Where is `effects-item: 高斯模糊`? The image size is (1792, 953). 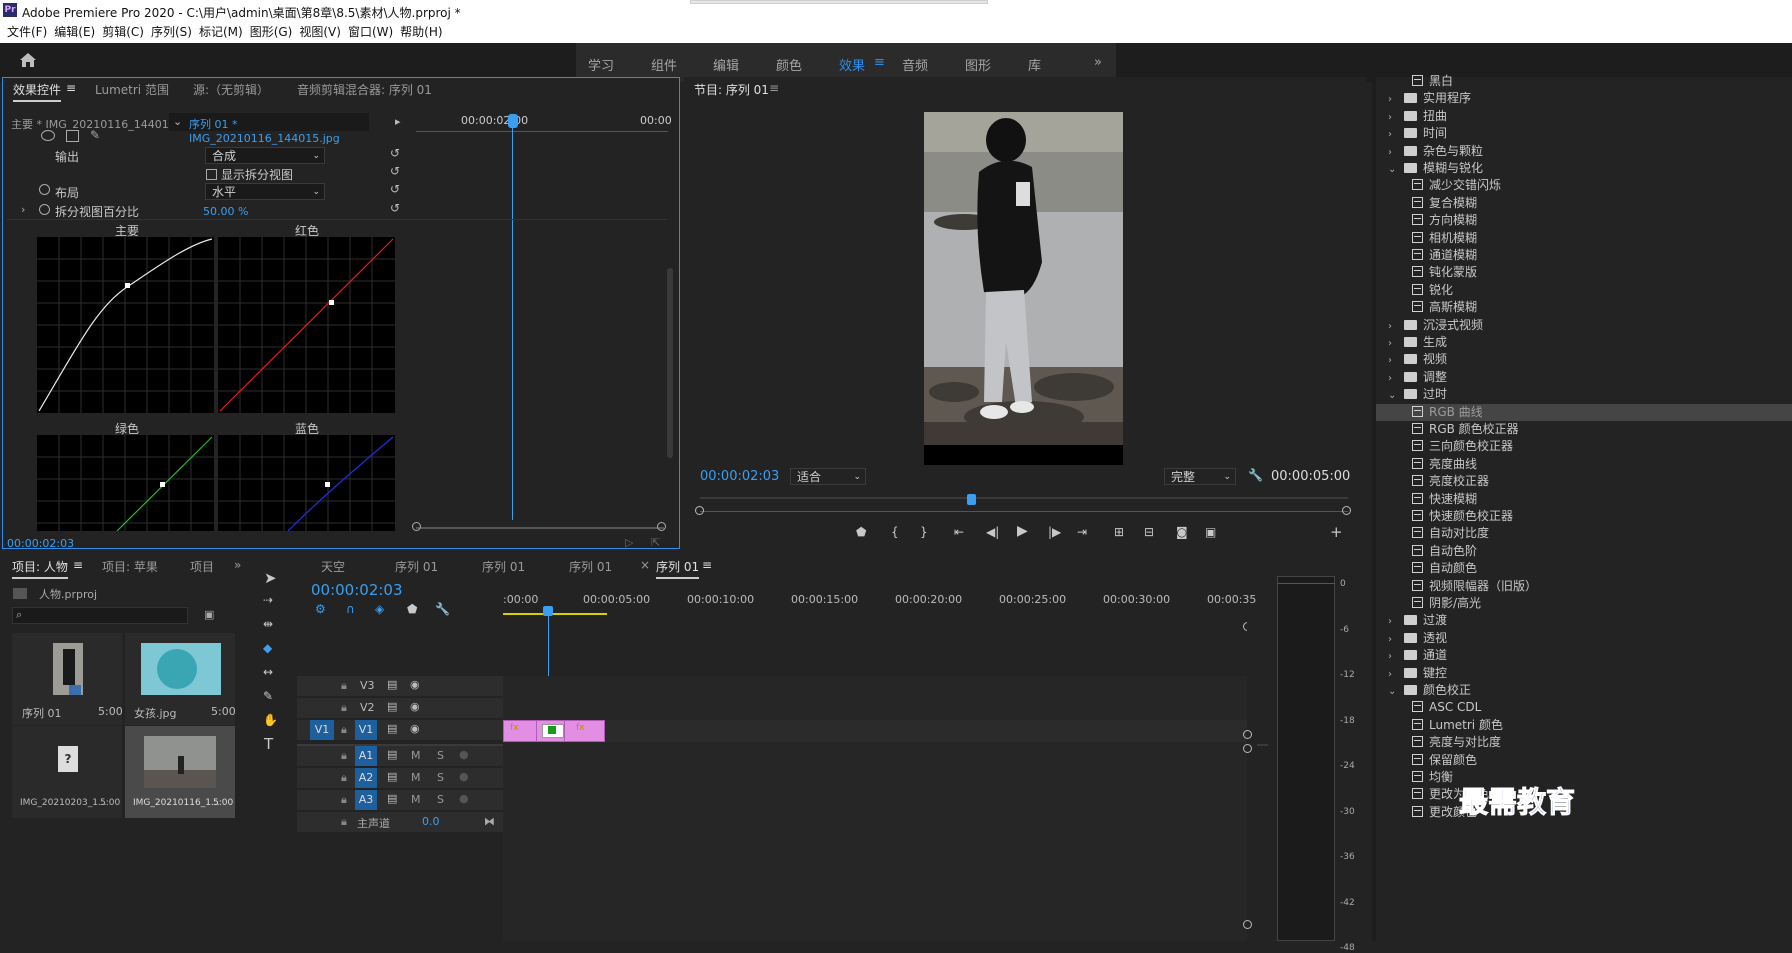
effects-item: 高斯模糊 is located at coordinates (1582, 307).